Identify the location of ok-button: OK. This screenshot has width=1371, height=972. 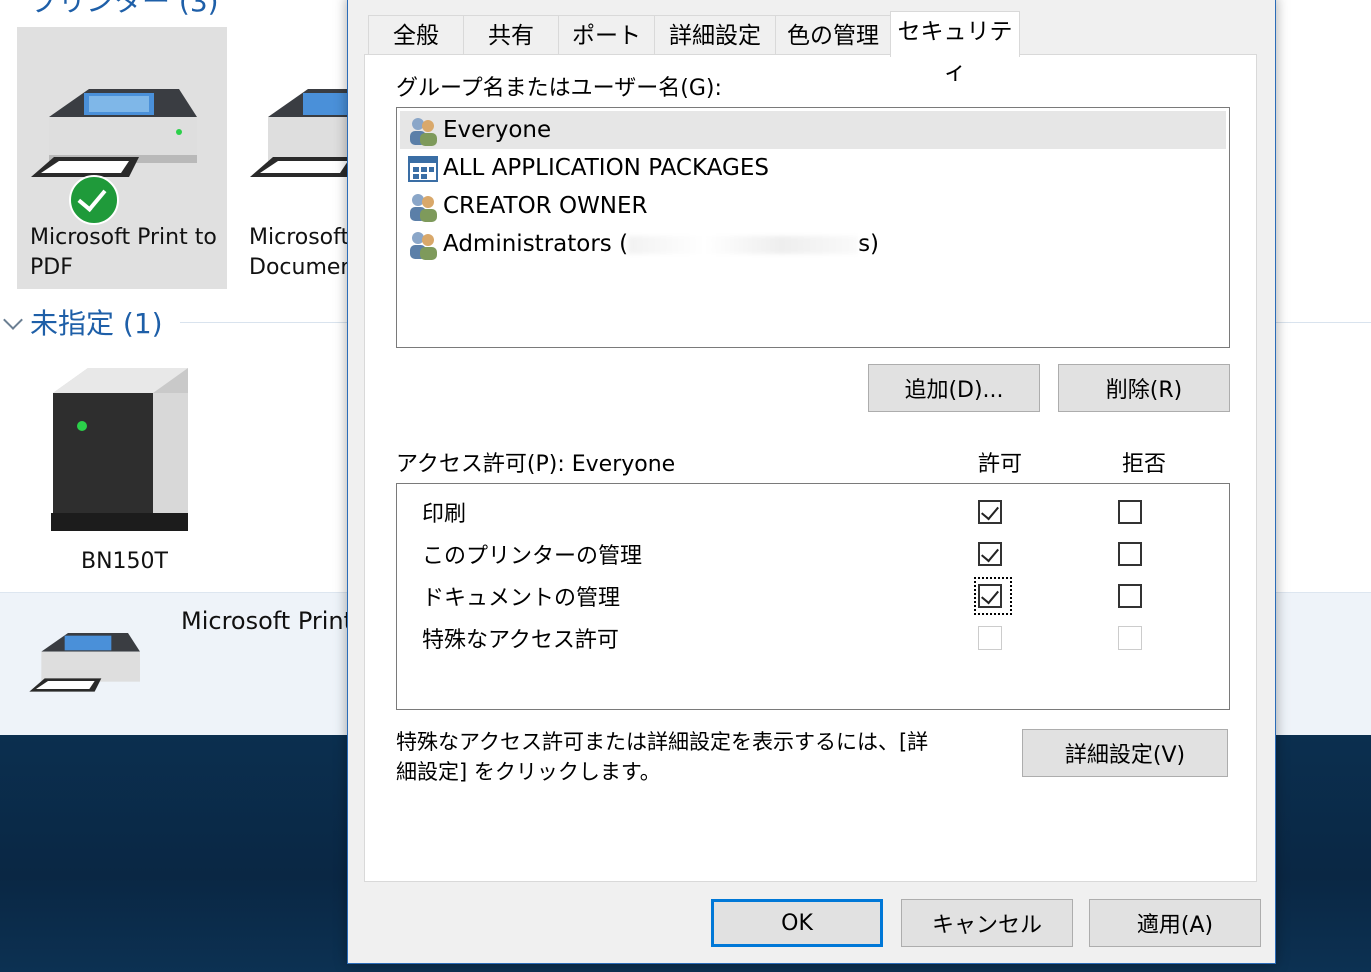
(797, 923).